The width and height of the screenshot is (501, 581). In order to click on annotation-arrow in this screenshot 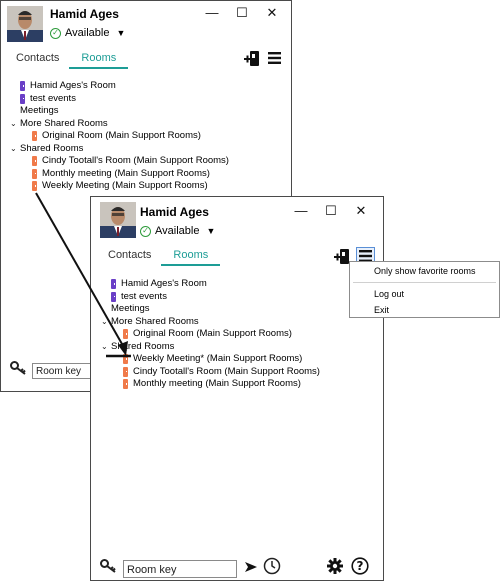, I will do `click(83, 275)`.